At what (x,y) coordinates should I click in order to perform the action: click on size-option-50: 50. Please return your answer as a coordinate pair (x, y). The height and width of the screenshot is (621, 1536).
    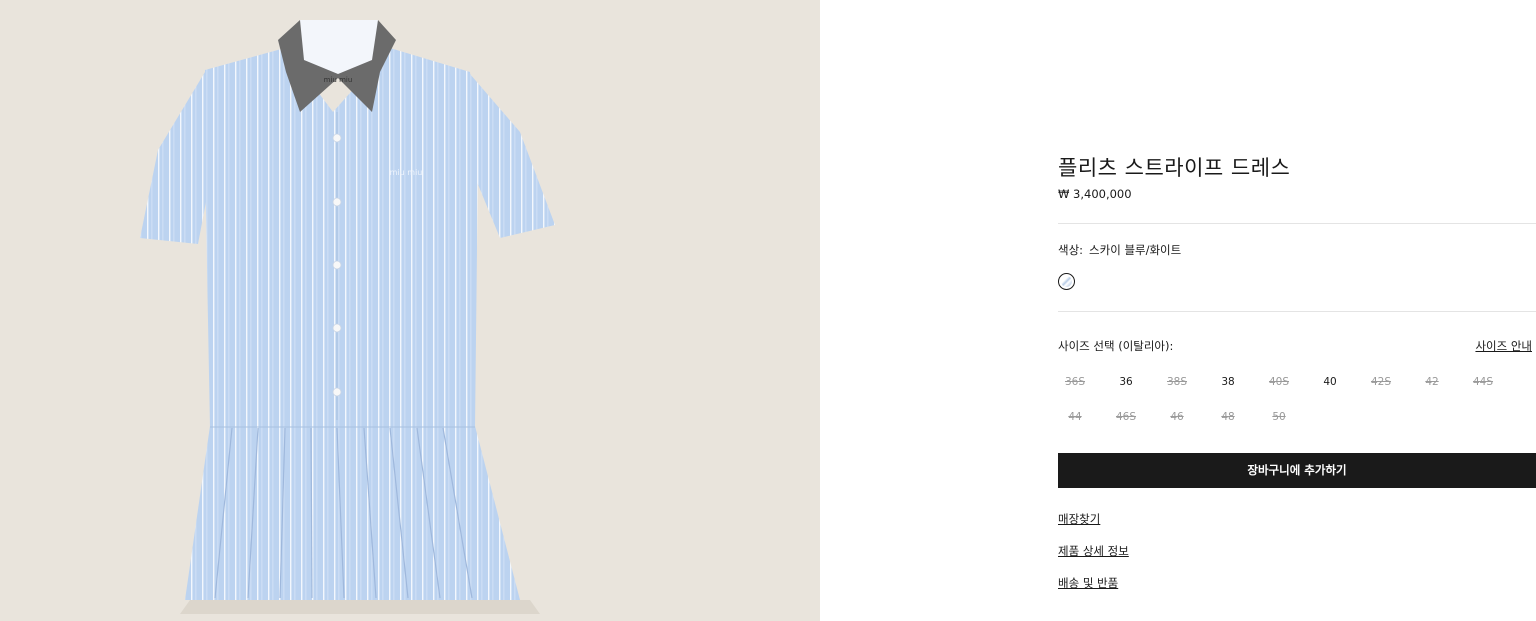
    Looking at the image, I should click on (1279, 417).